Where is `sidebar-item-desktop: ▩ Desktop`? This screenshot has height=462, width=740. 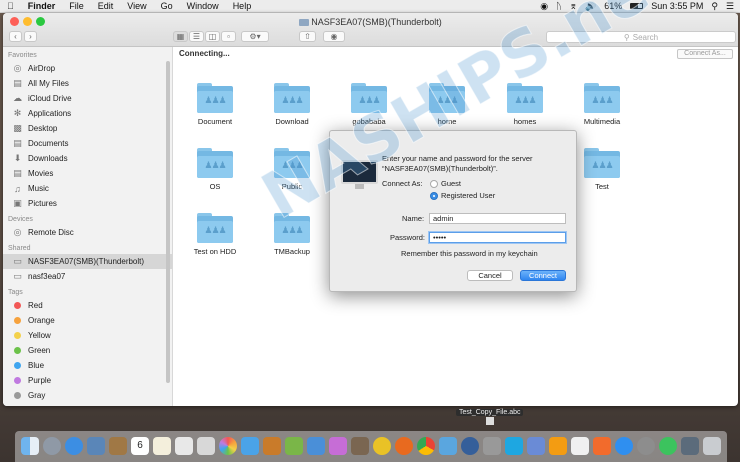
sidebar-item-desktop: ▩ Desktop is located at coordinates (87, 128).